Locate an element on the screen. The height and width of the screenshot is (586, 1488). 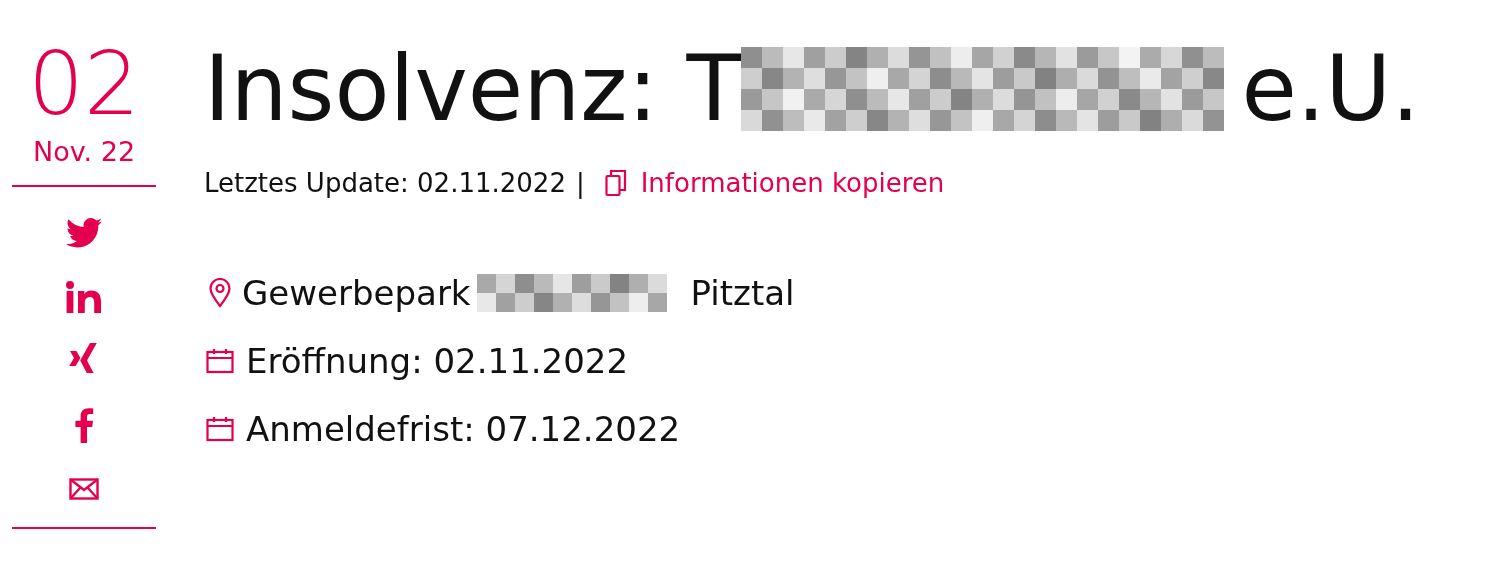
address: Pitztal is located at coordinates (742, 293).